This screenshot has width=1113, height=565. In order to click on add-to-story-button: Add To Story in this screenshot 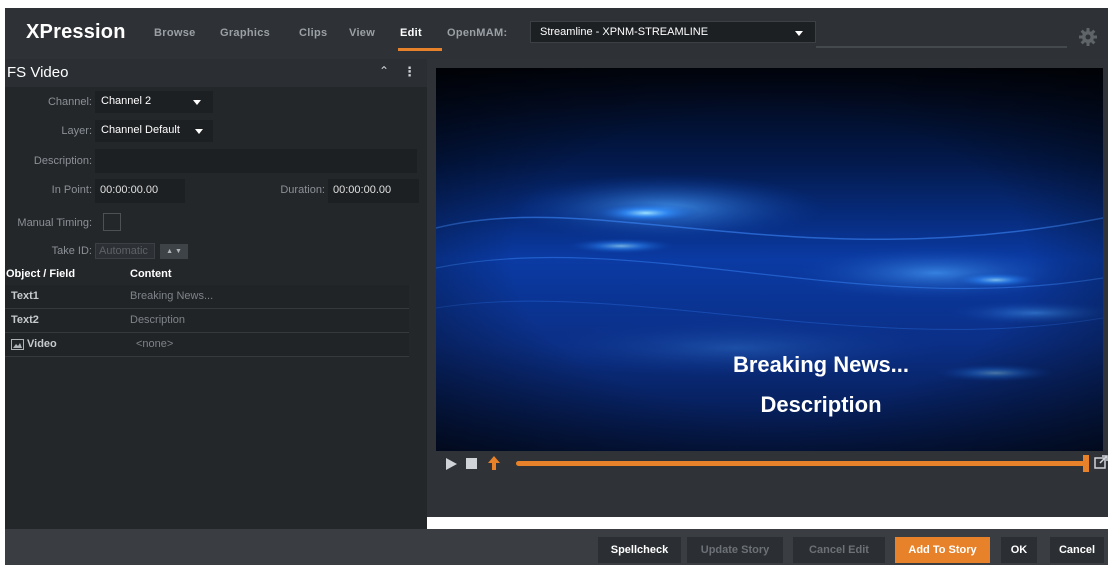, I will do `click(942, 550)`.